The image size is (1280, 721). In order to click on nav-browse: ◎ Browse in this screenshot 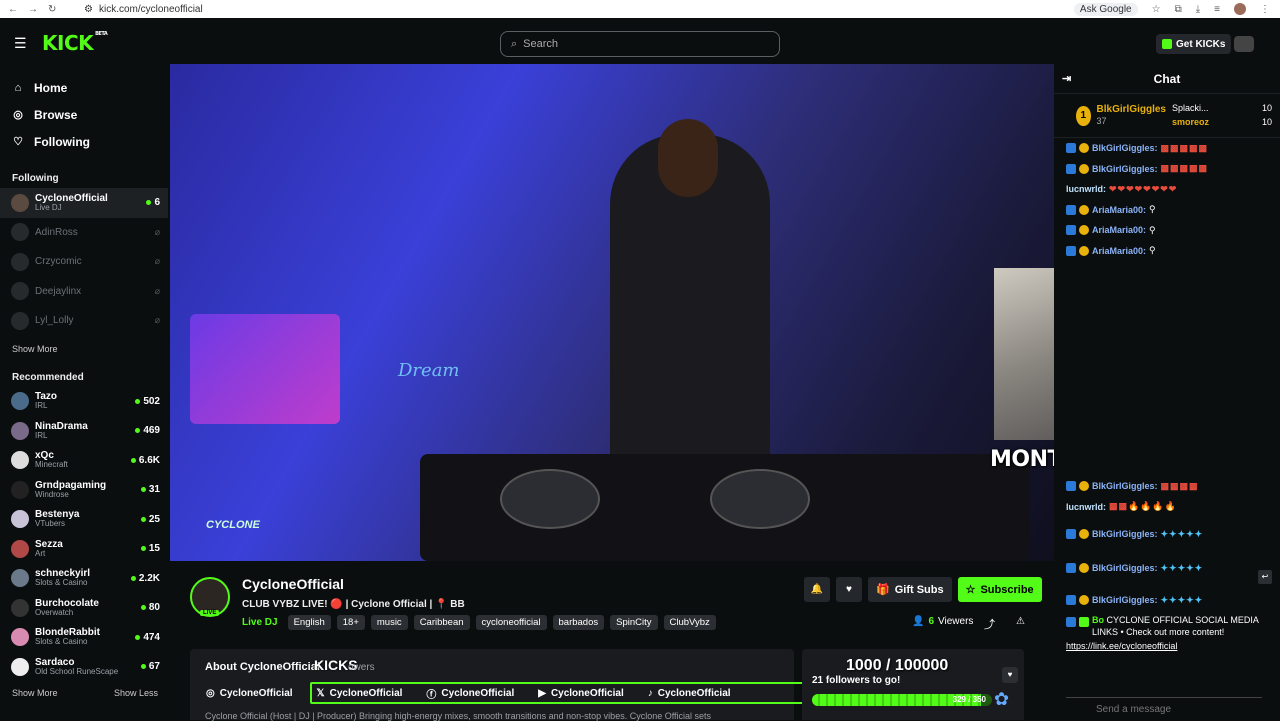, I will do `click(90, 114)`.